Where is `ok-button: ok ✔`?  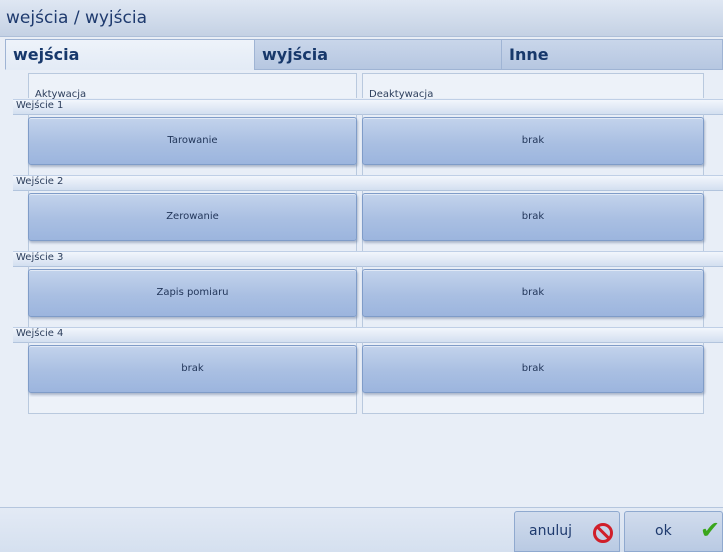 ok-button: ok ✔ is located at coordinates (673, 531).